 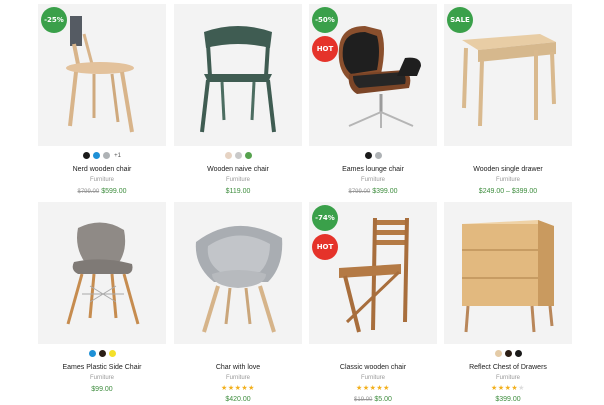 What do you see at coordinates (239, 279) in the screenshot?
I see `armchair-image` at bounding box center [239, 279].